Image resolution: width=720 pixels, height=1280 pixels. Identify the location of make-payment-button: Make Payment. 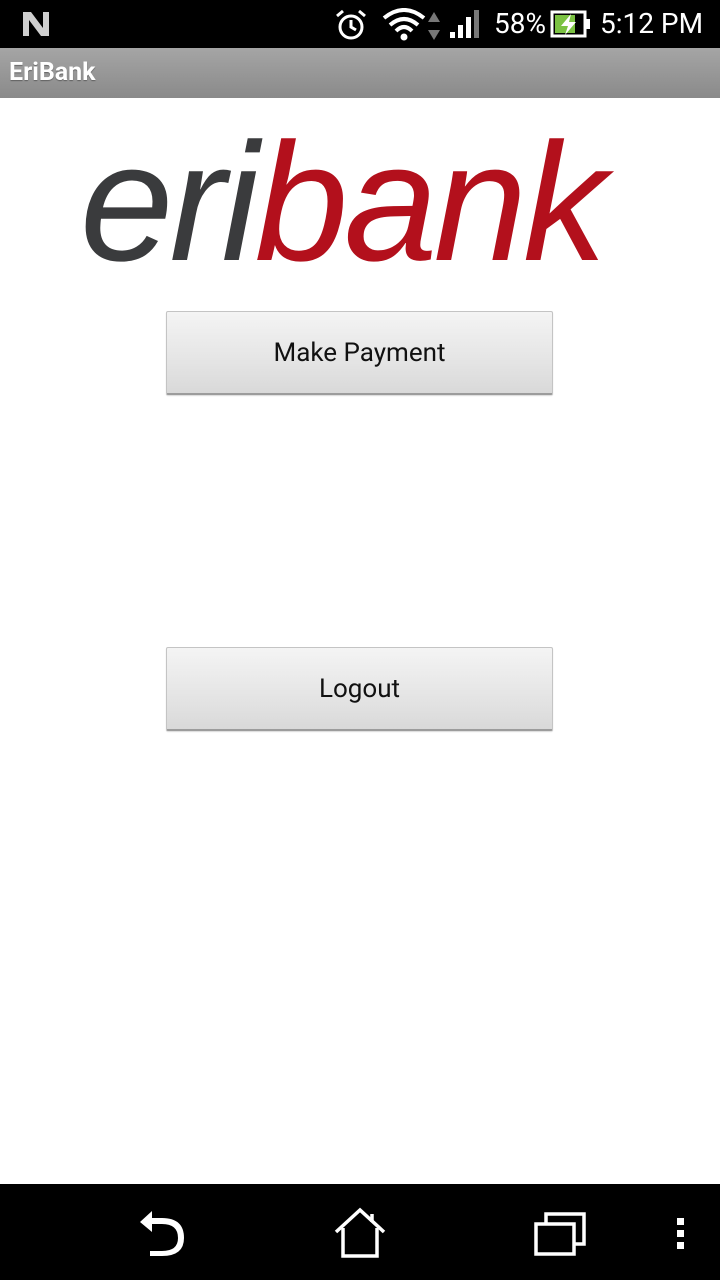
(359, 353).